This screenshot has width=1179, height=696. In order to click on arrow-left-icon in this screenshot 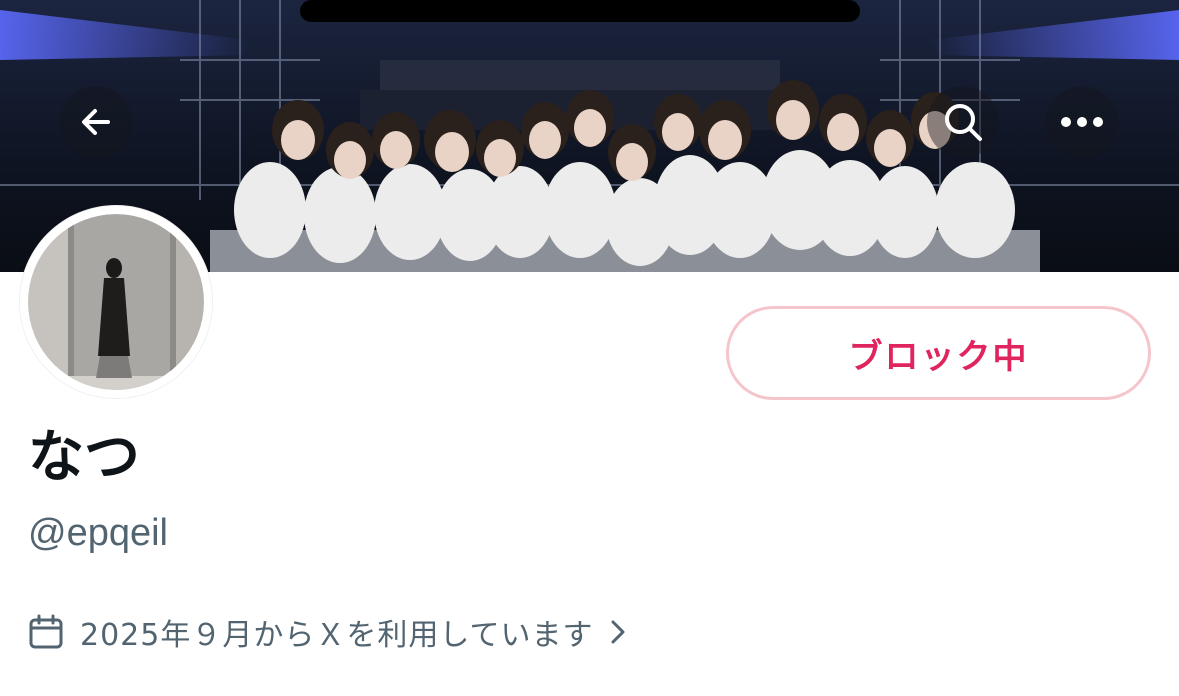, I will do `click(96, 122)`.